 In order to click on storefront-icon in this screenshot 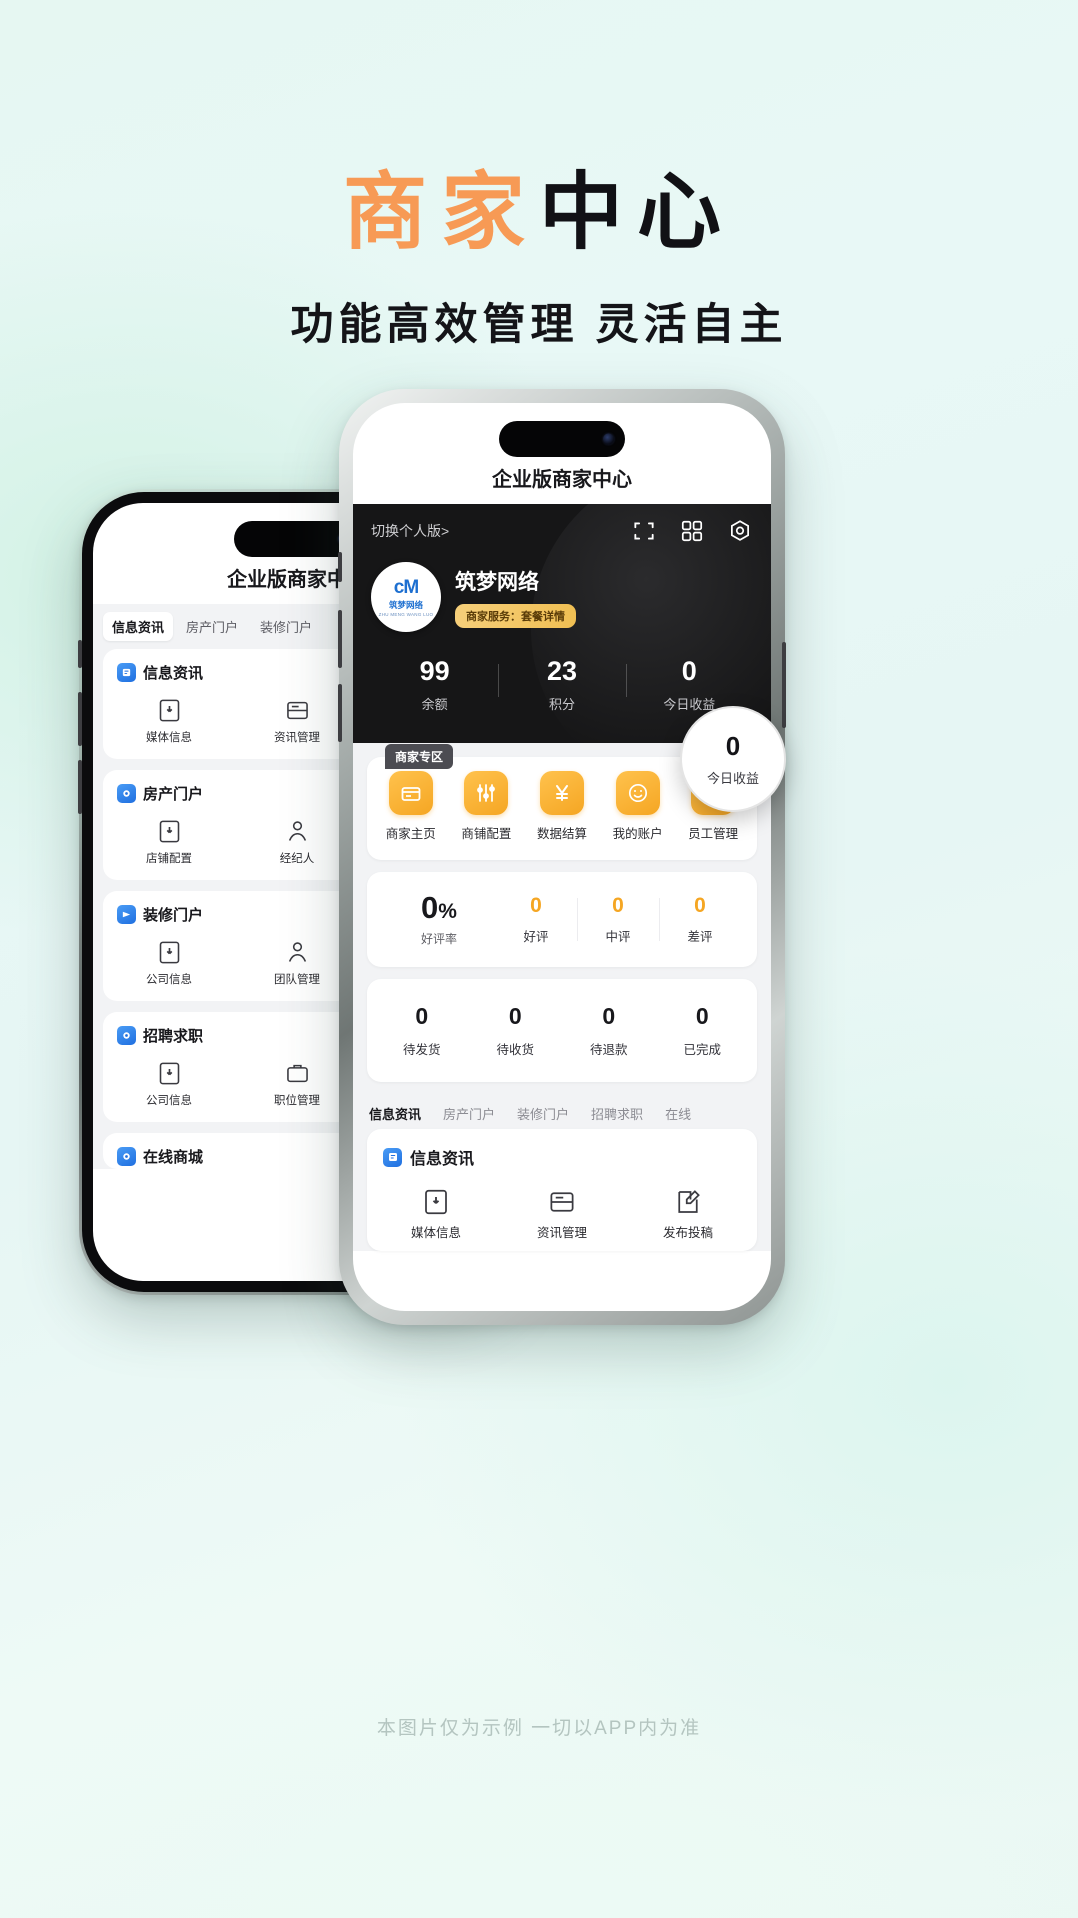, I will do `click(410, 793)`.